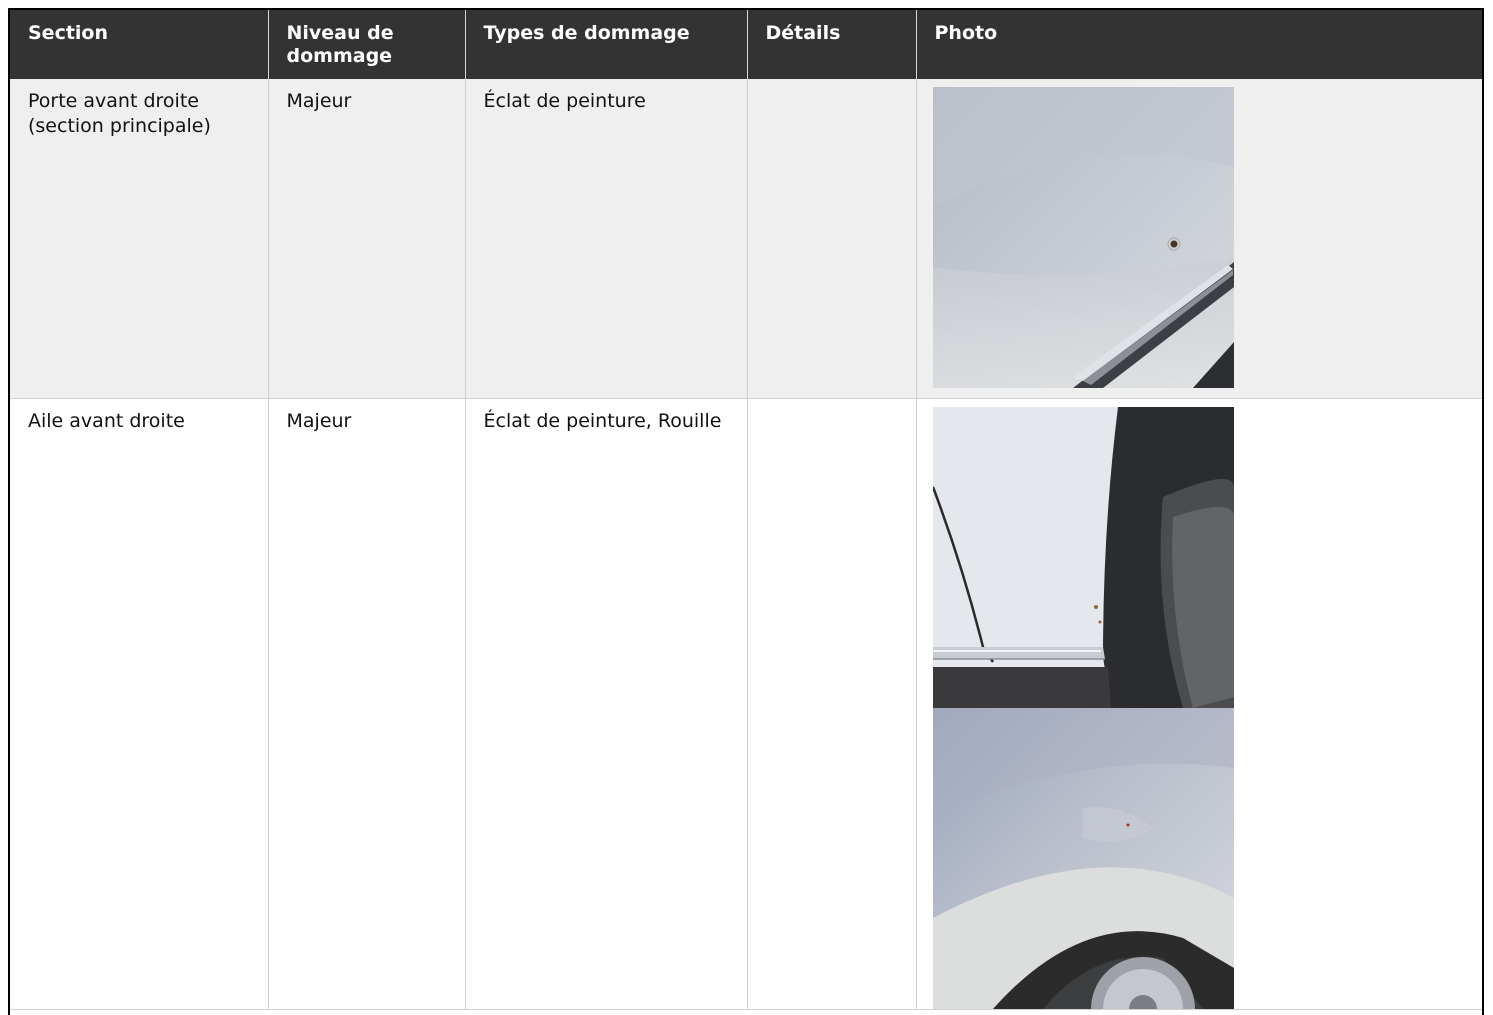  I want to click on fender-wheel-arch-photo, so click(1083, 557).